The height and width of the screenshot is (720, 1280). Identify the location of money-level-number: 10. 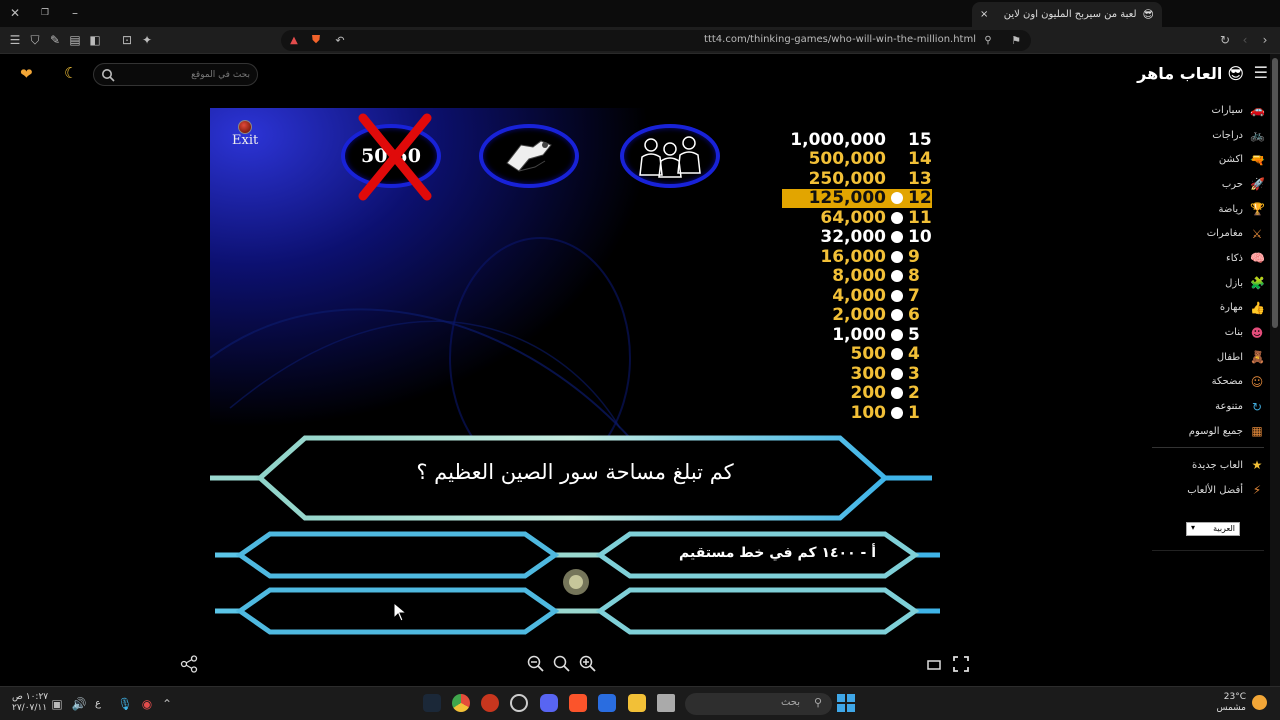
(920, 237).